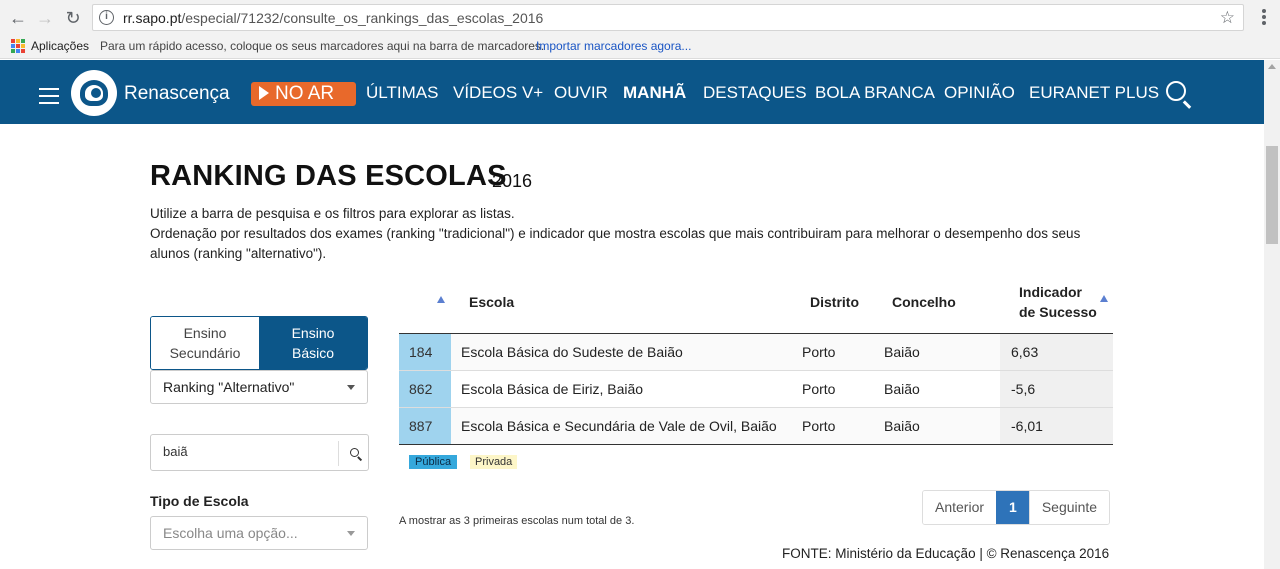 The height and width of the screenshot is (569, 1280). Describe the element at coordinates (152, 18) in the screenshot. I see `url-host: rr.sapo.pt` at that location.